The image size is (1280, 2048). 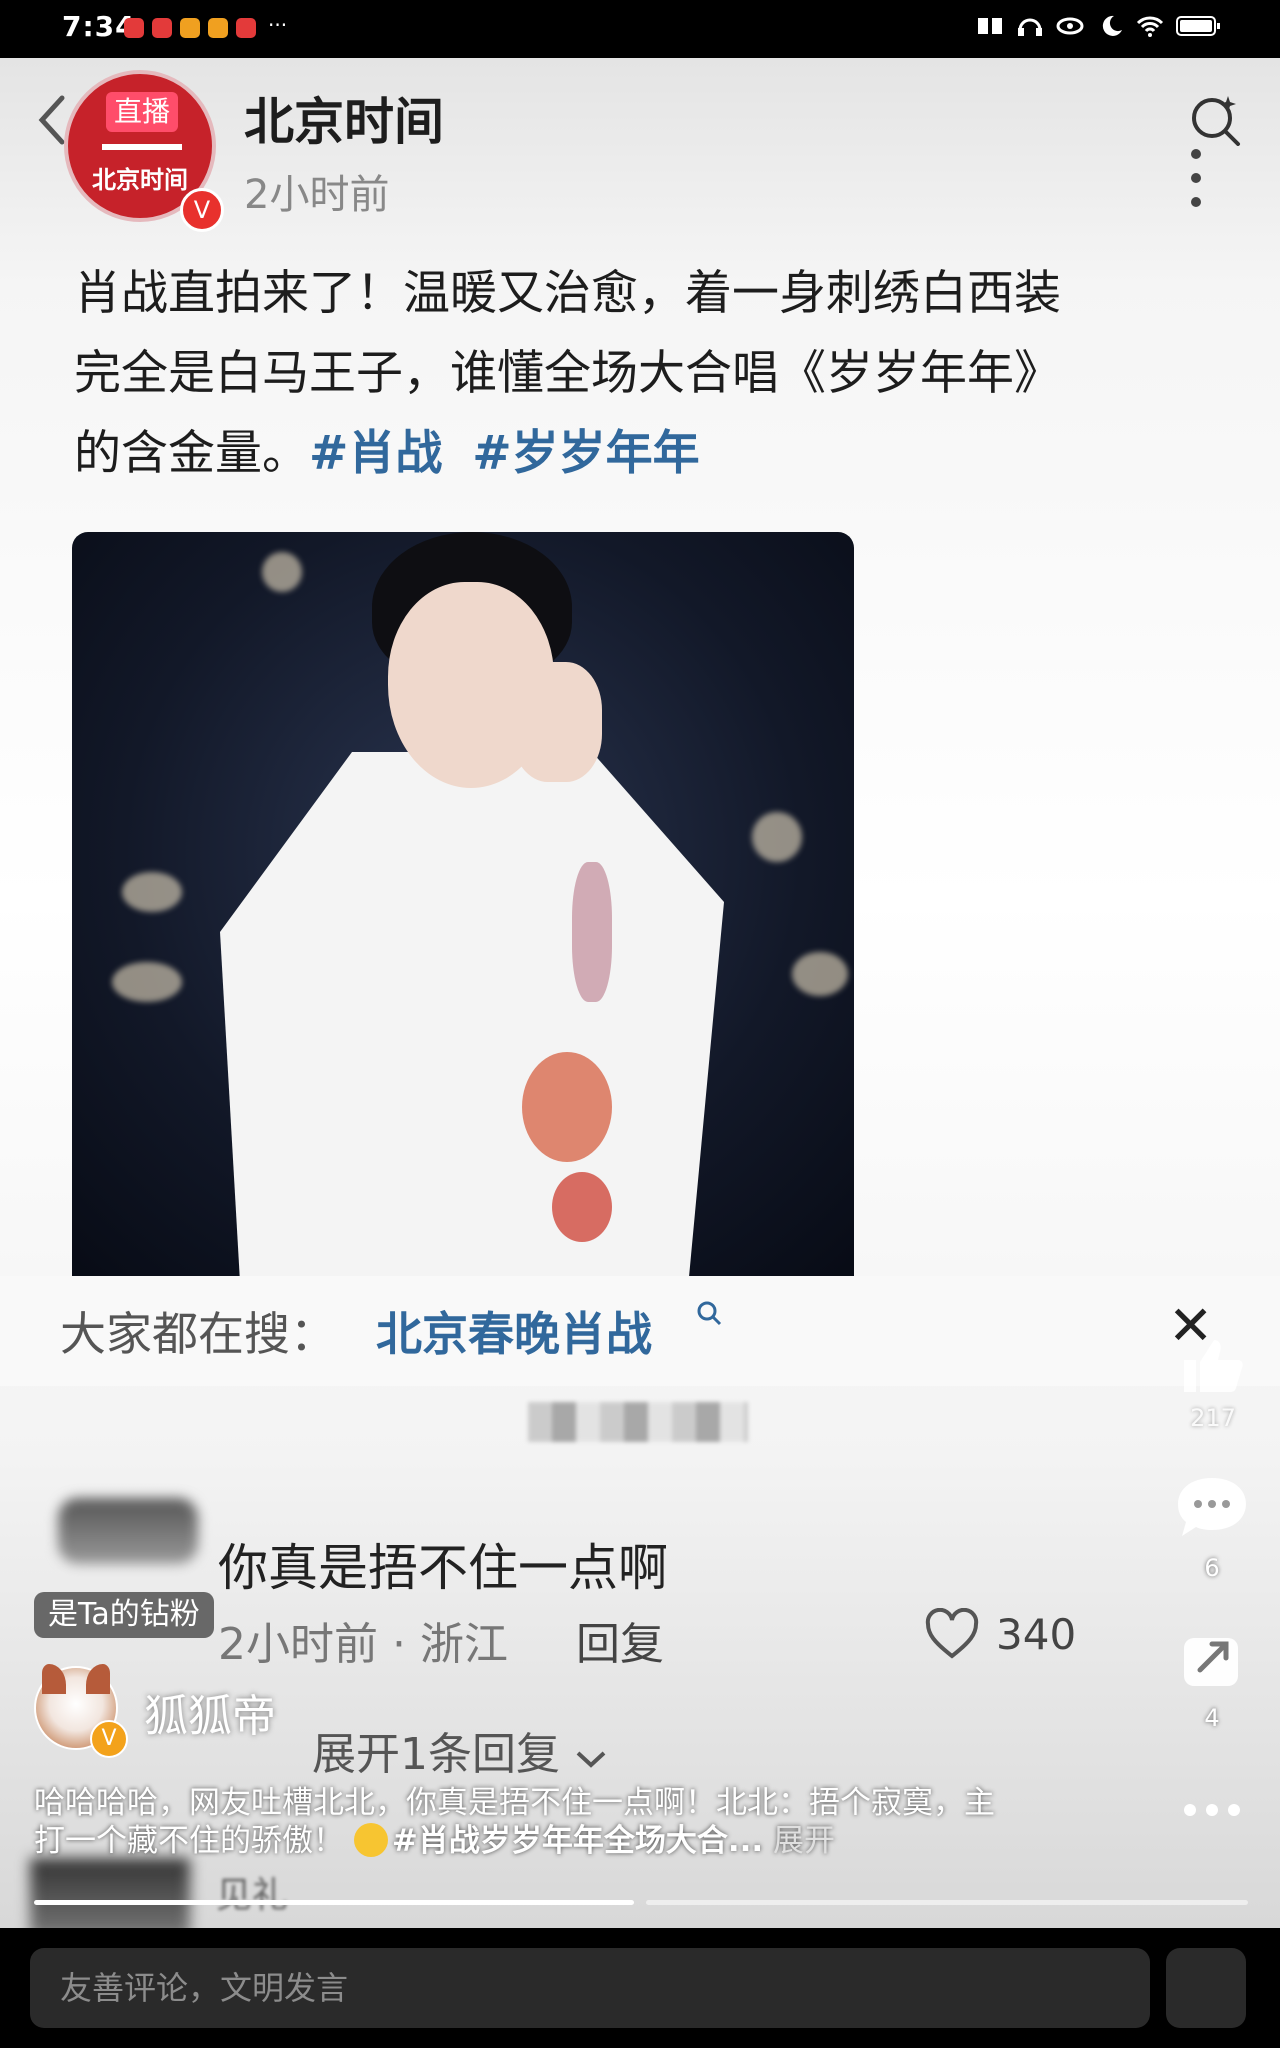 I want to click on hashtag-link: #肖战, so click(x=375, y=453).